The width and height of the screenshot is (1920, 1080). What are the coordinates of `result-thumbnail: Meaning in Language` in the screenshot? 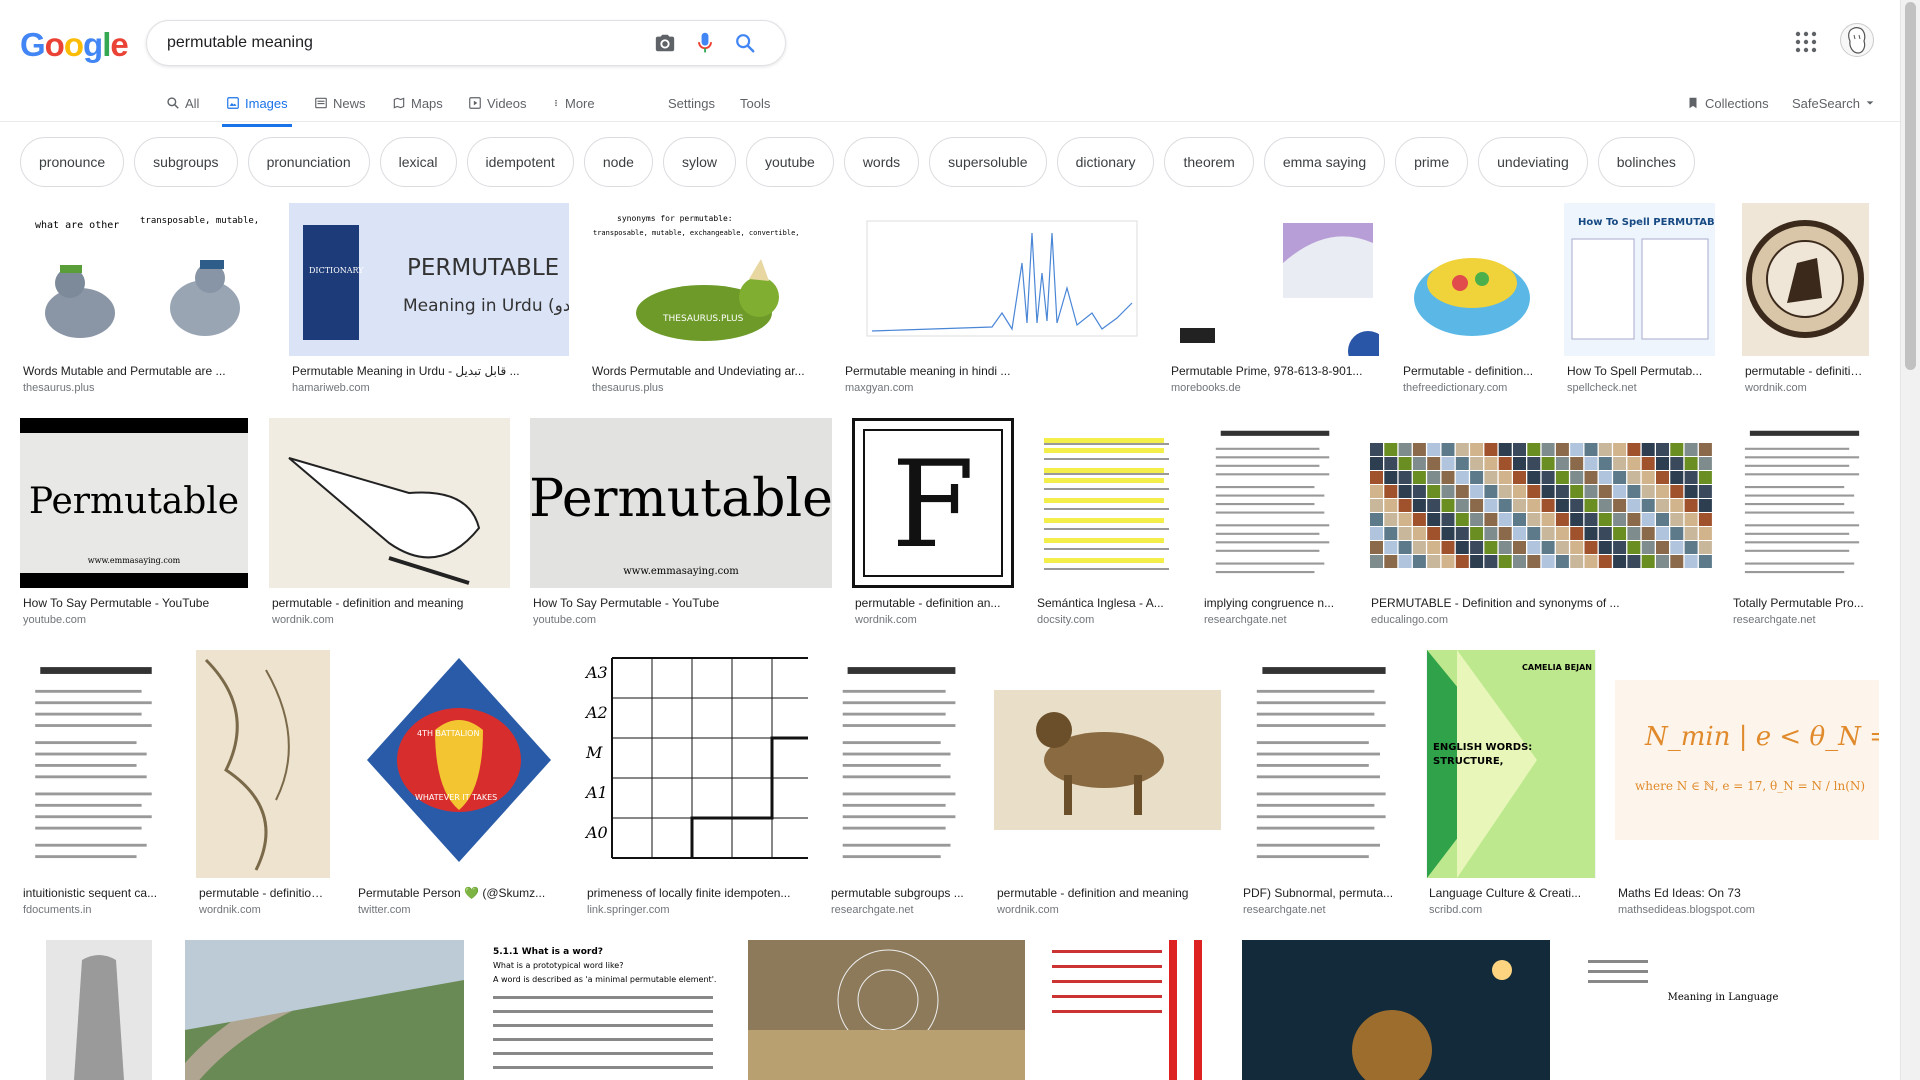 It's located at (1723, 1010).